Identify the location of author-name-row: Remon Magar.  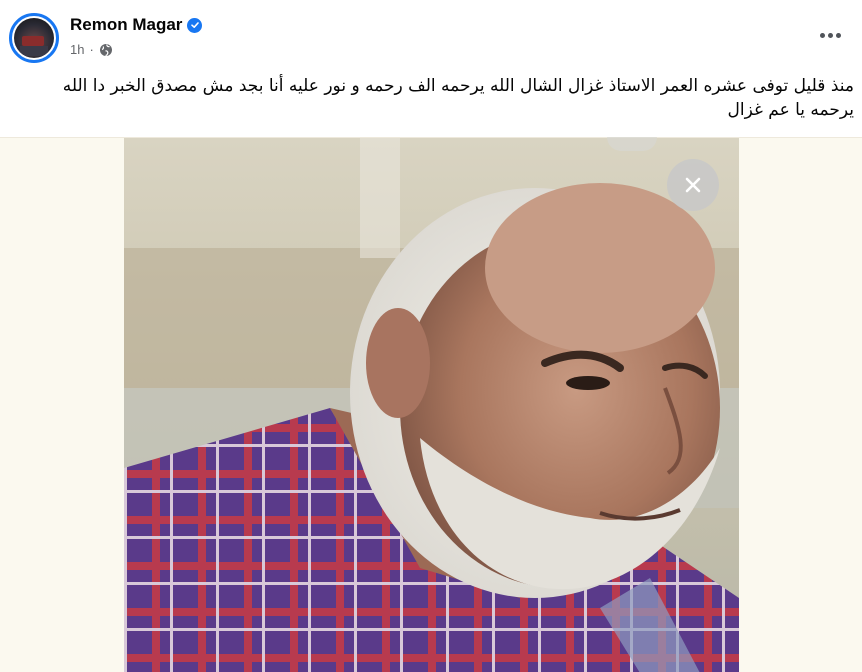
(136, 25).